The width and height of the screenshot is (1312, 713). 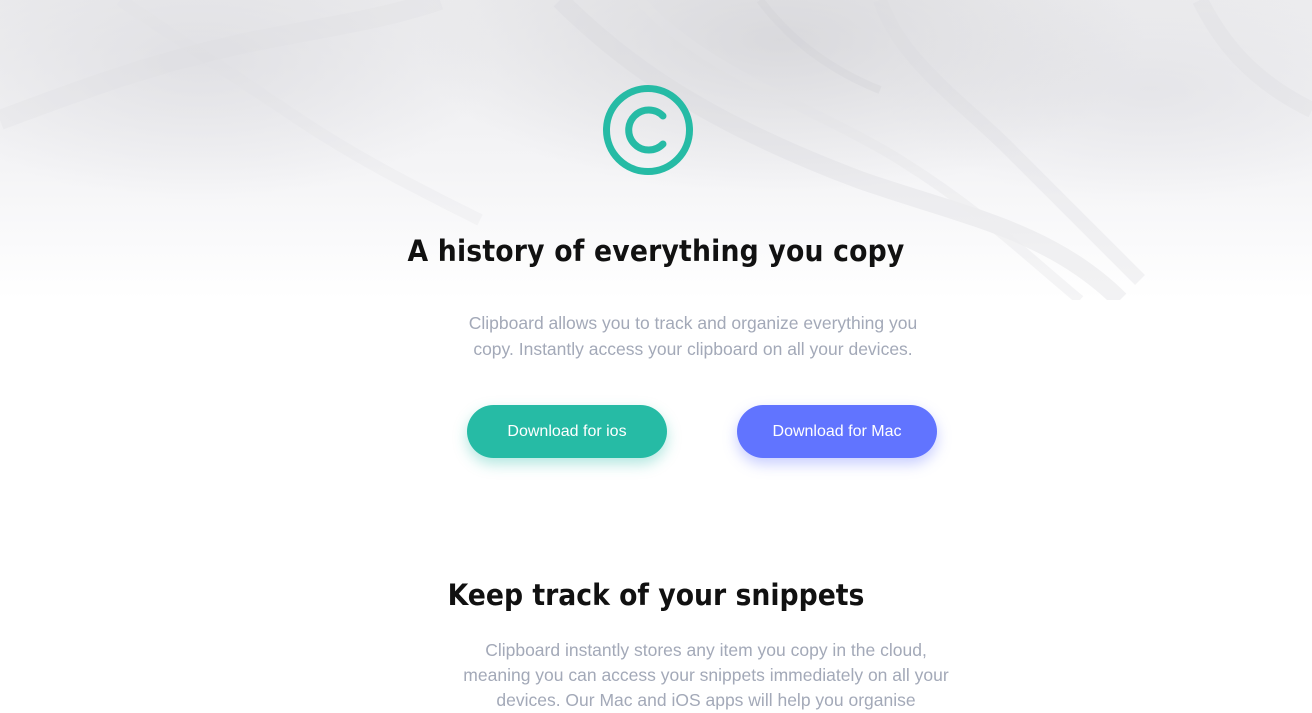 I want to click on hero-title: A history of everything you copy, so click(x=656, y=251).